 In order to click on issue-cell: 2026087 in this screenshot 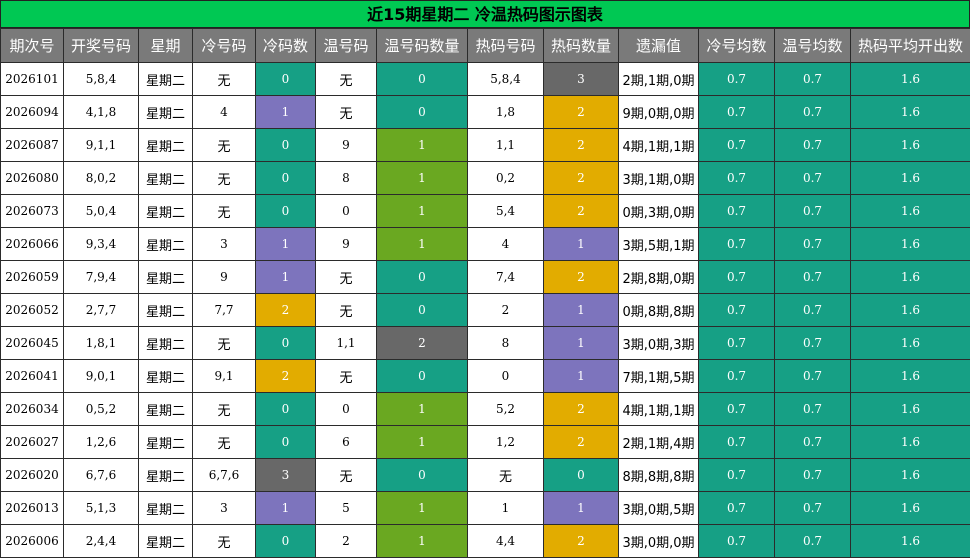, I will do `click(32, 145)`.